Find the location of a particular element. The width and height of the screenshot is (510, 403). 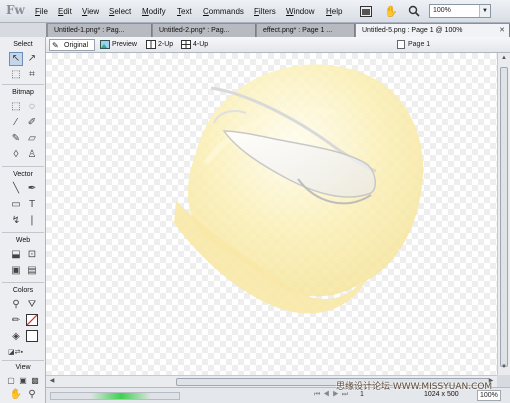

freeform-tool-icon: ↯ is located at coordinates (16, 221).